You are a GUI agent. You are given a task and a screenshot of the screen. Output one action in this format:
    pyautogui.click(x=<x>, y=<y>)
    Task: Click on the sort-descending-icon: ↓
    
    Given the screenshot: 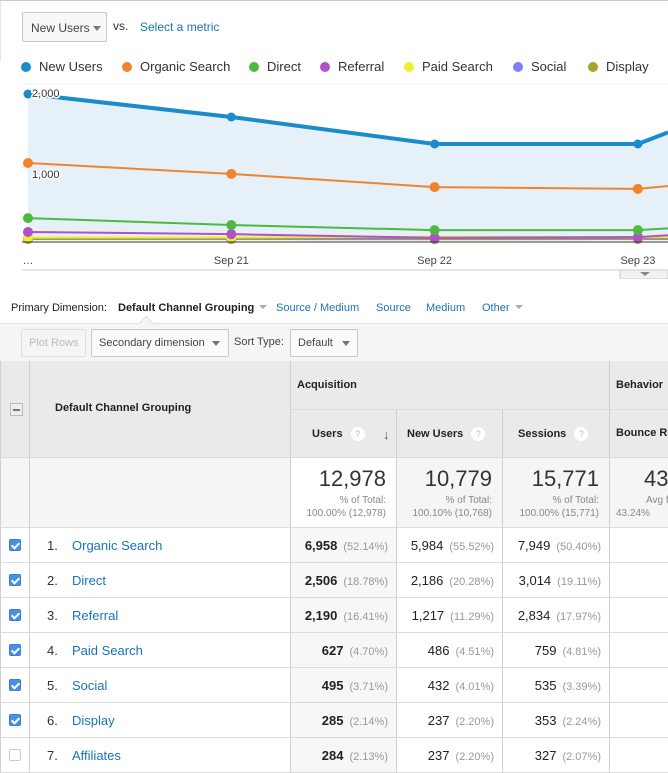 What is the action you would take?
    pyautogui.click(x=386, y=434)
    